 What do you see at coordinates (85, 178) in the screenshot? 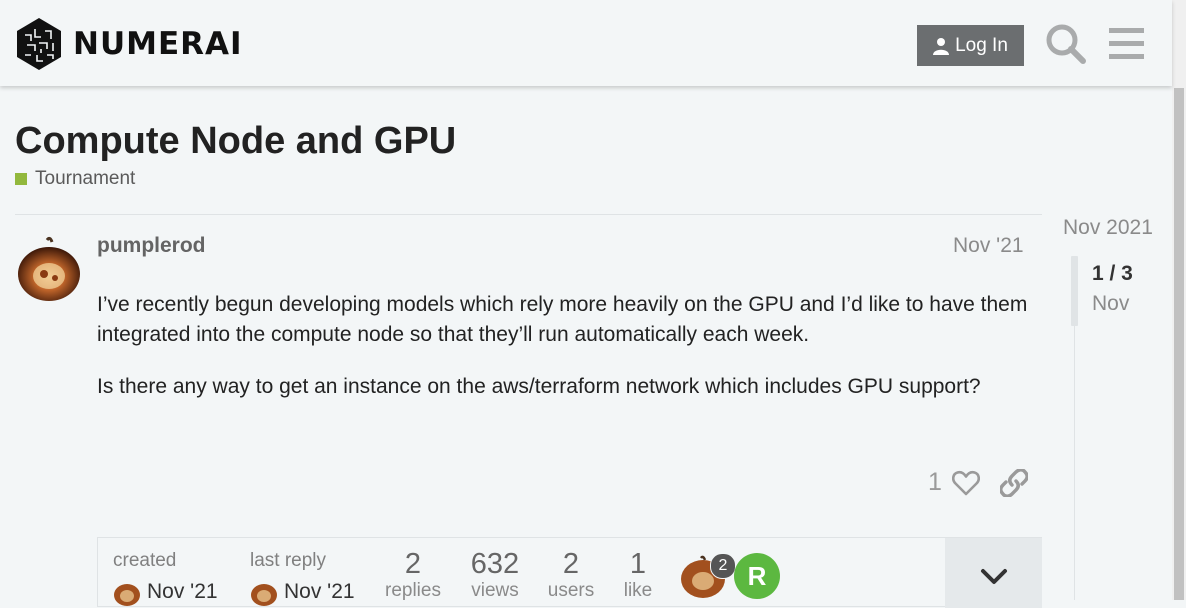
I see `category-label: Tournament` at bounding box center [85, 178].